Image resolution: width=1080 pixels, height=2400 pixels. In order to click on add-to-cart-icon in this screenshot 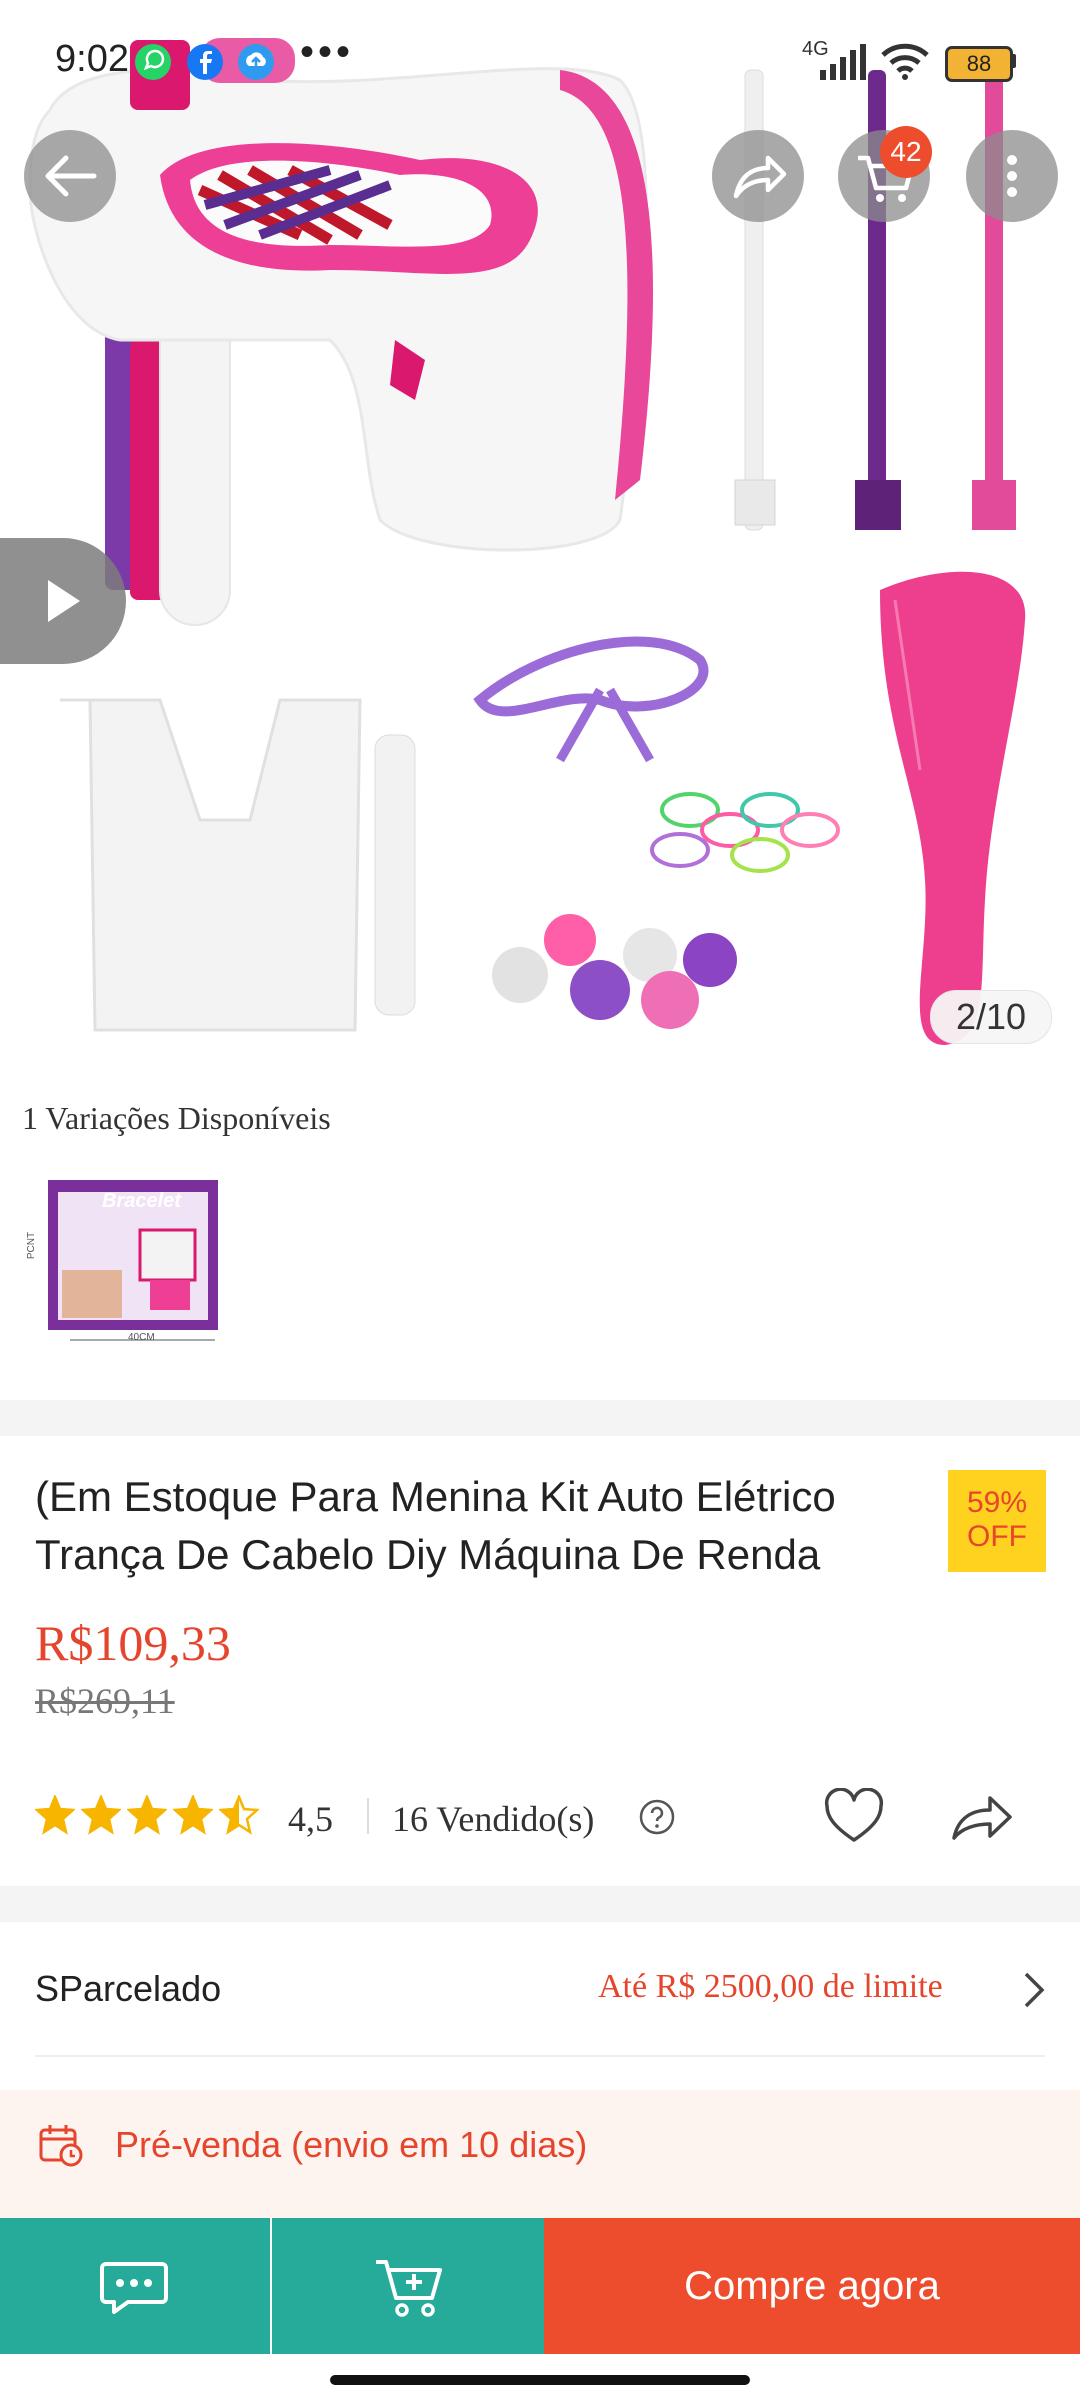, I will do `click(409, 2288)`.